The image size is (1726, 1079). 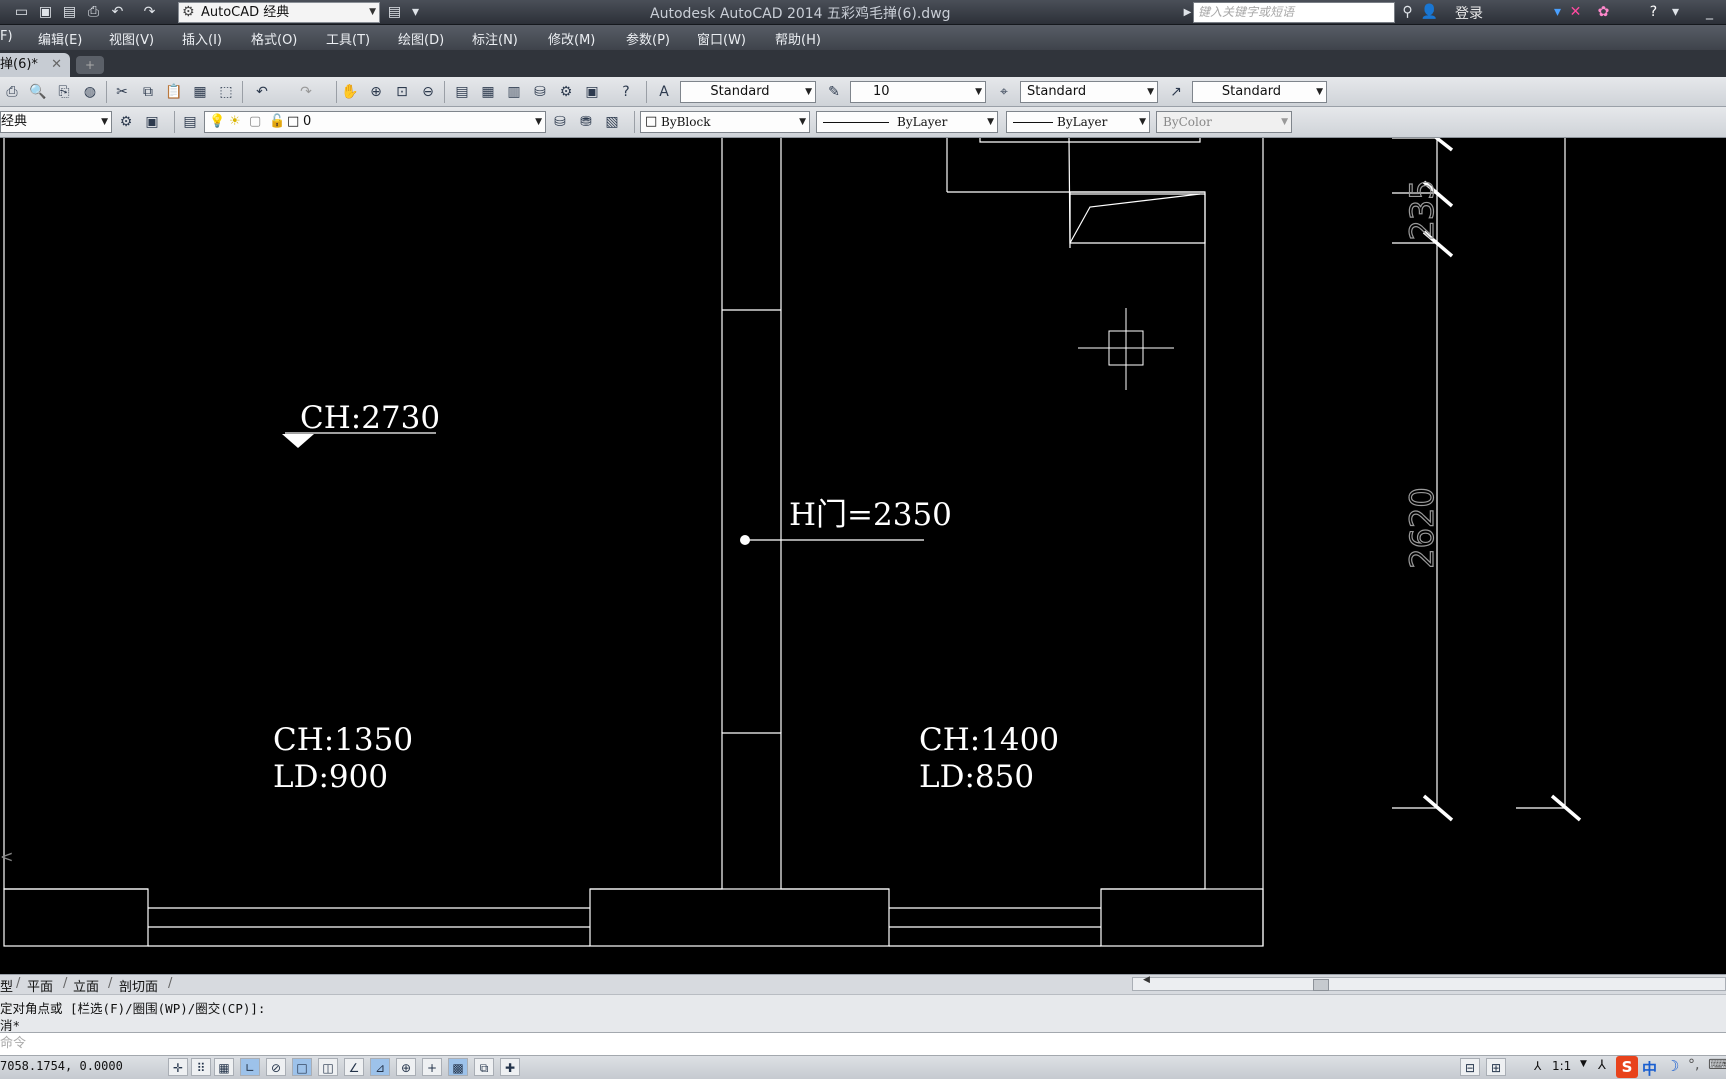 I want to click on menu-window: 窗口(W), so click(x=721, y=38).